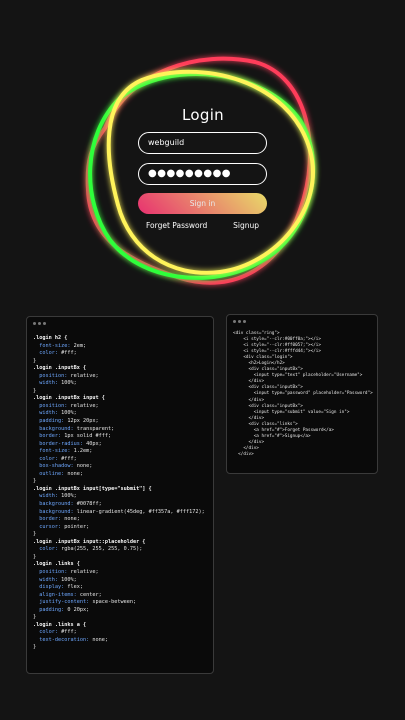  What do you see at coordinates (58, 587) in the screenshot?
I see `code-line: display: flex;` at bounding box center [58, 587].